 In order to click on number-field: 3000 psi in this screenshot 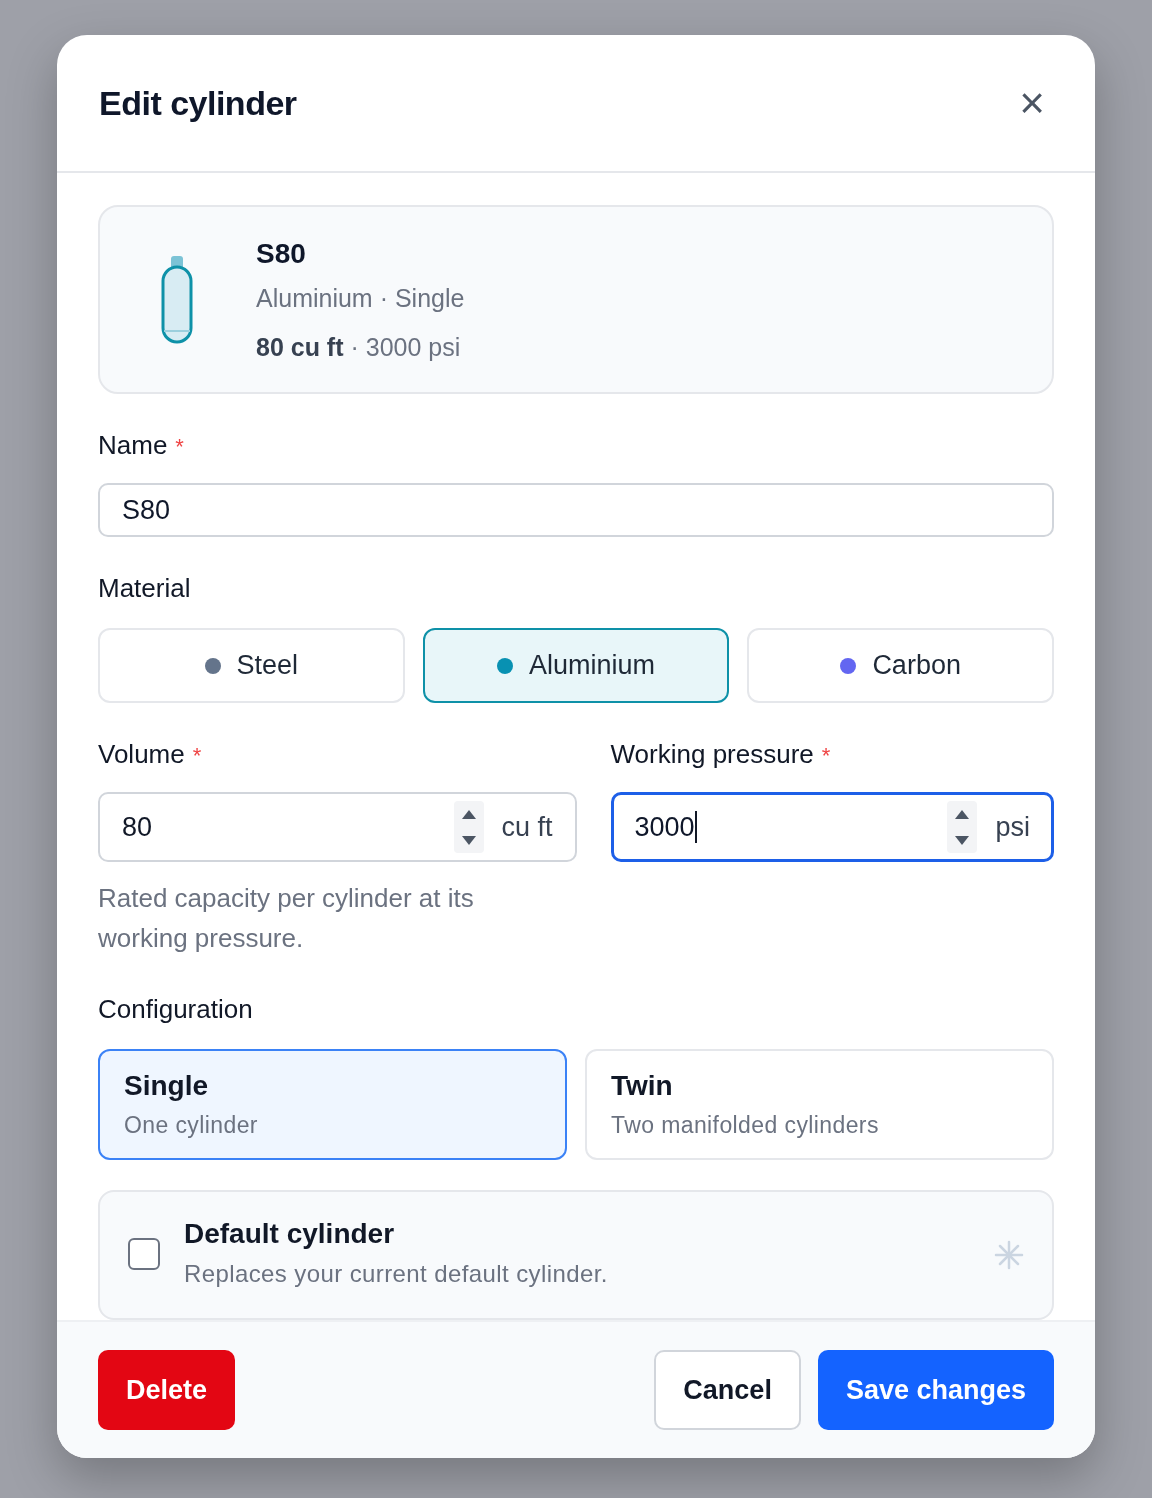, I will do `click(832, 827)`.